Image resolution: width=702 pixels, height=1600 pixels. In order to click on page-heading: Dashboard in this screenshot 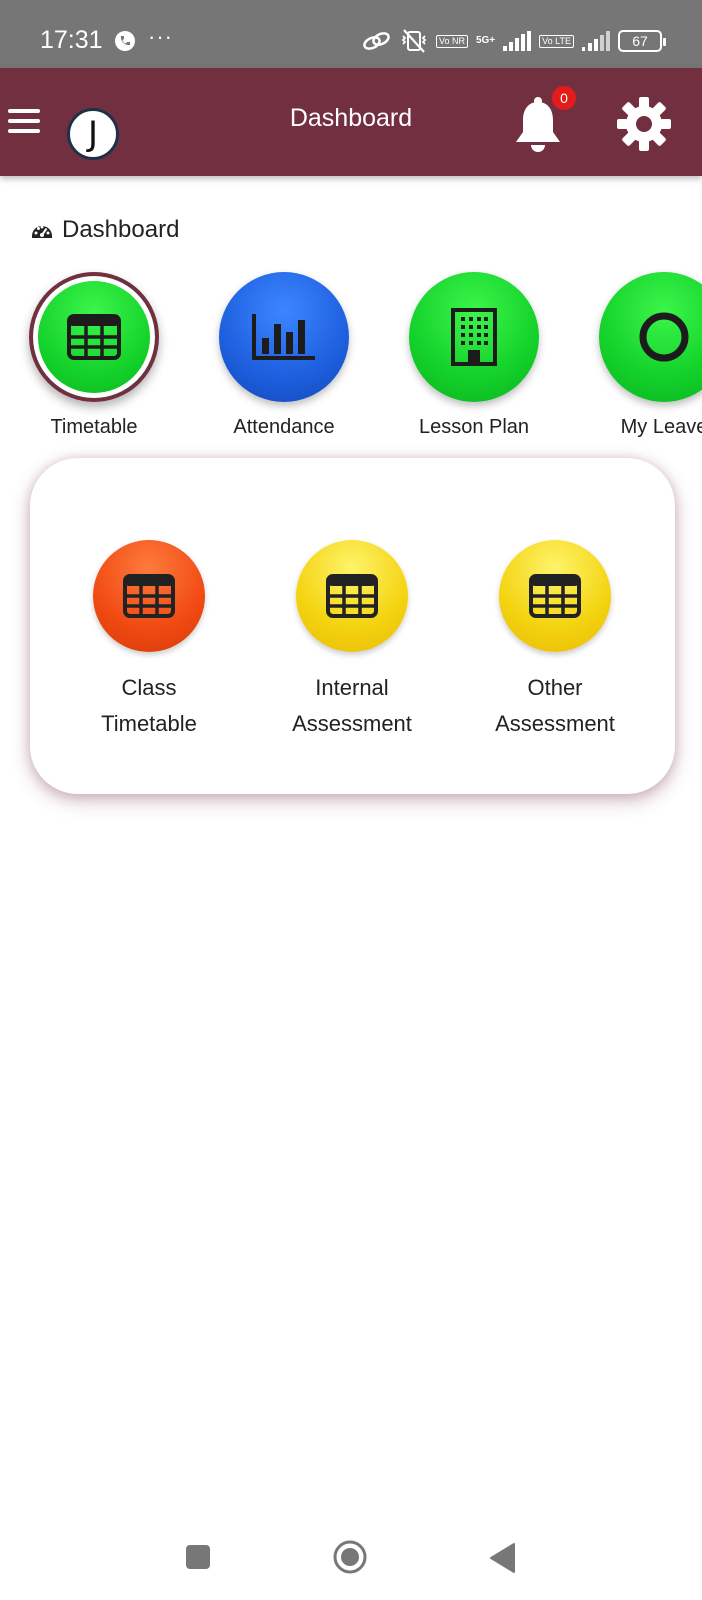, I will do `click(104, 230)`.